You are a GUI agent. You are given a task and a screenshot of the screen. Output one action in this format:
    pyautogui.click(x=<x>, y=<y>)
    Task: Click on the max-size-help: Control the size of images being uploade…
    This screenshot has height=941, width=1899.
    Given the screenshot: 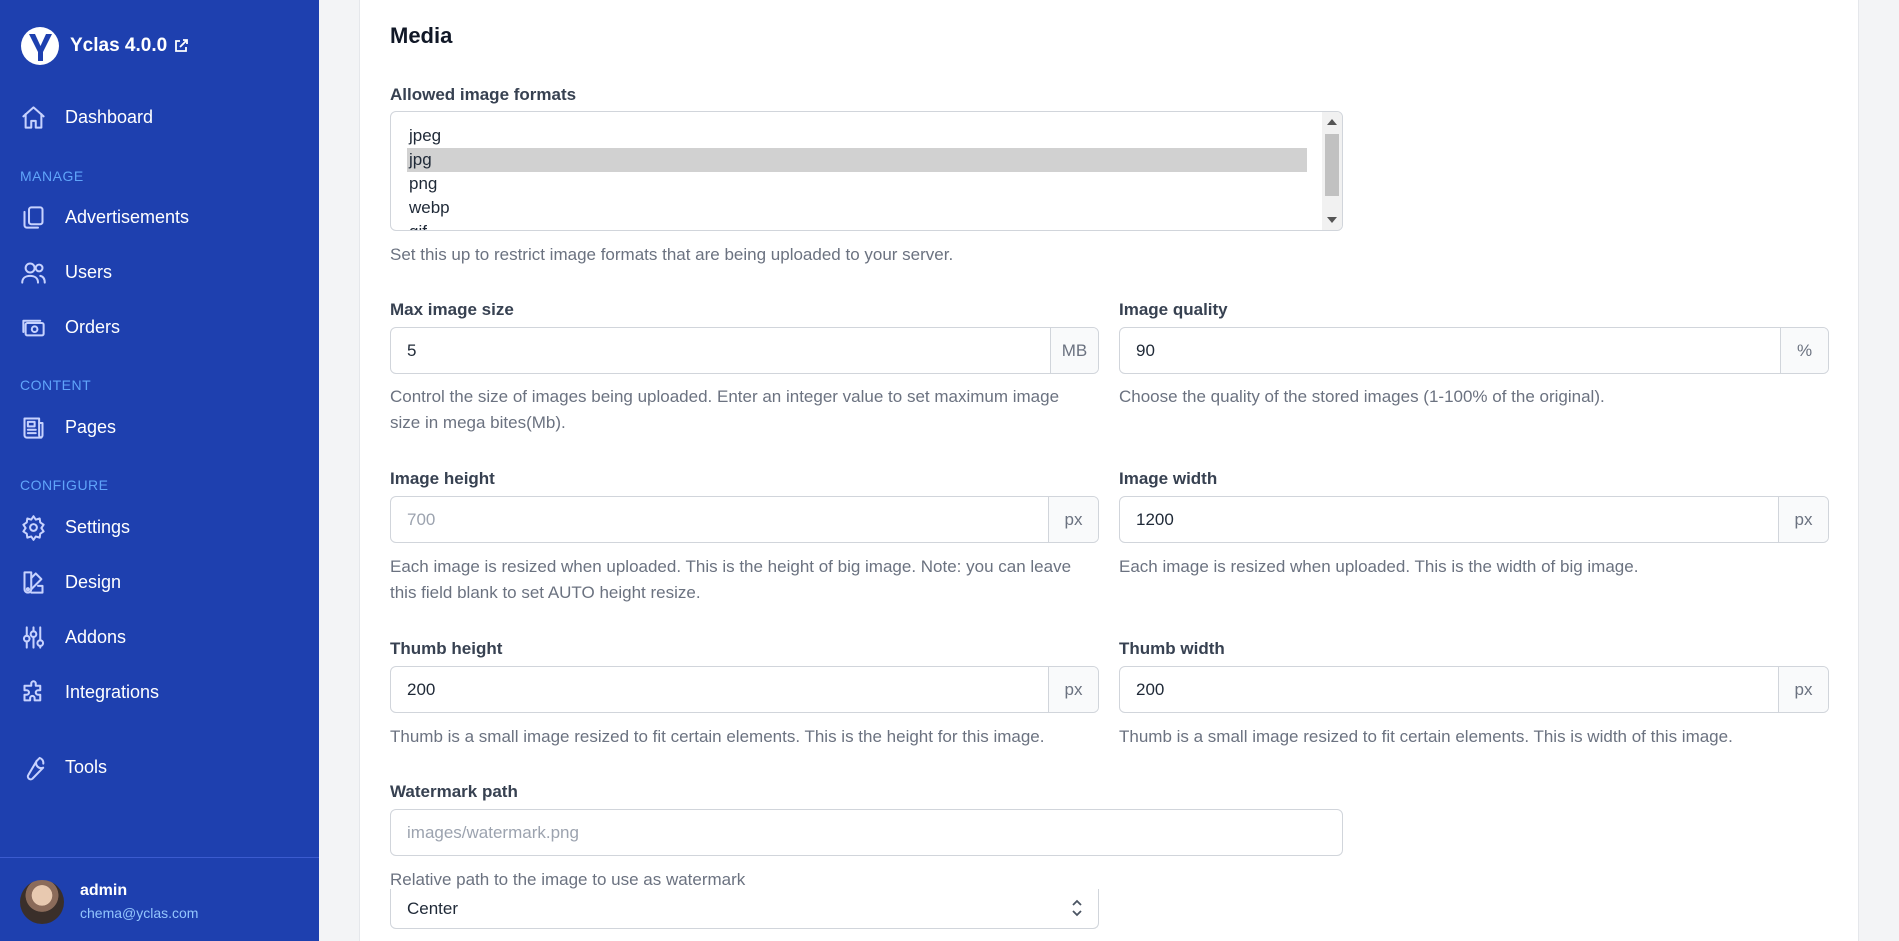 What is the action you would take?
    pyautogui.click(x=724, y=410)
    